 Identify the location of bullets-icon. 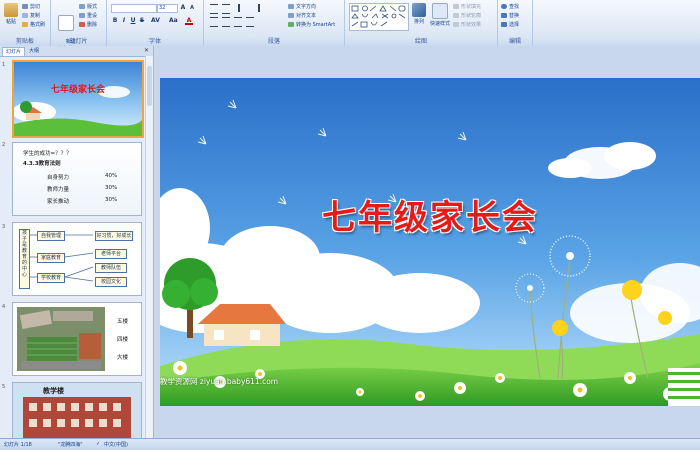
(214, 9).